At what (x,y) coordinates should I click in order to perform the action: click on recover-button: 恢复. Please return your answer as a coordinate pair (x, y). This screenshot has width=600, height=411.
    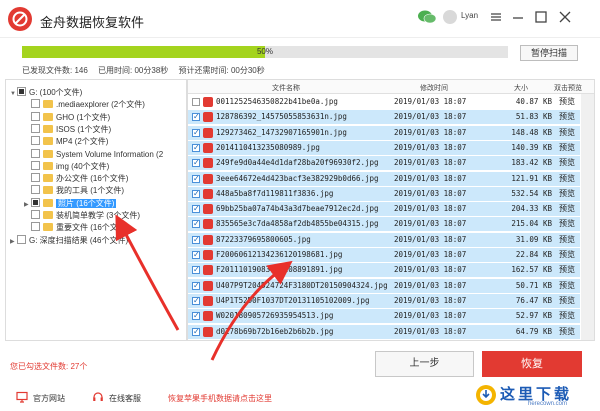
    Looking at the image, I should click on (532, 364).